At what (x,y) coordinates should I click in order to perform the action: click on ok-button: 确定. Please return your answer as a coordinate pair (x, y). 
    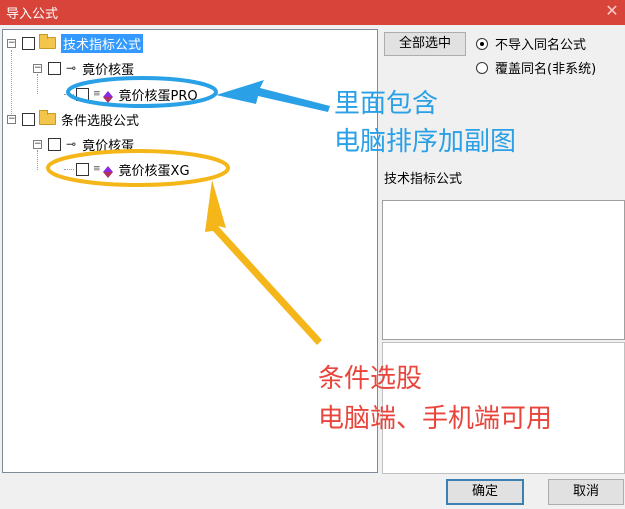
    Looking at the image, I should click on (485, 492).